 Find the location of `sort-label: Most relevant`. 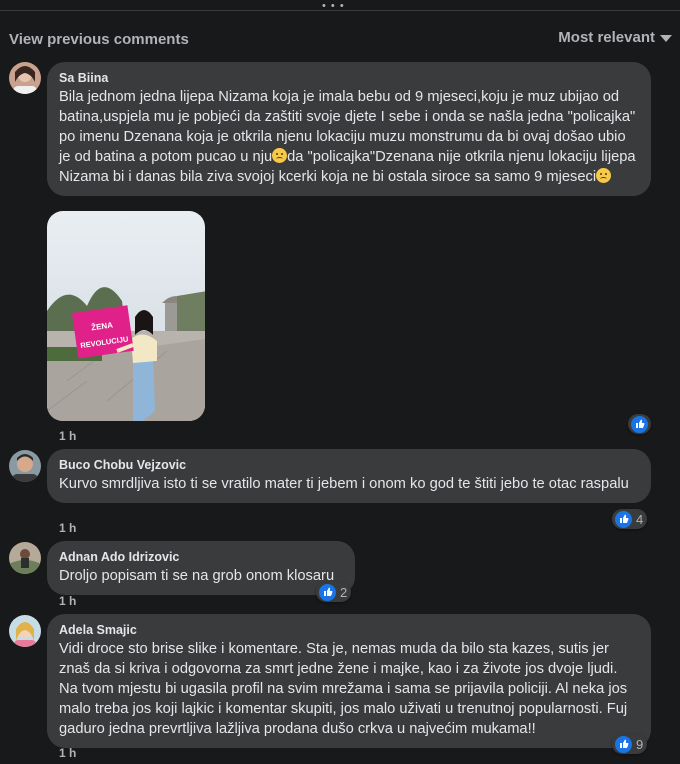

sort-label: Most relevant is located at coordinates (606, 37).